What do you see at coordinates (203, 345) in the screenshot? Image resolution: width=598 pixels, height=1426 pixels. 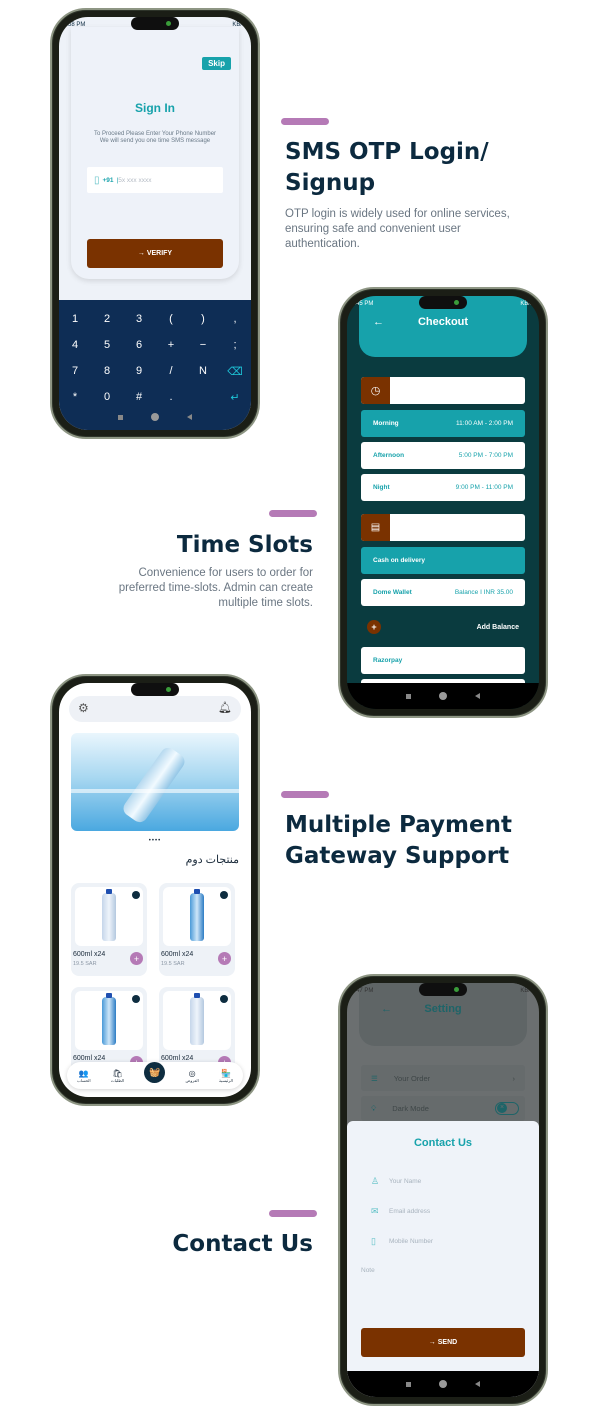 I see `keypad-key: −` at bounding box center [203, 345].